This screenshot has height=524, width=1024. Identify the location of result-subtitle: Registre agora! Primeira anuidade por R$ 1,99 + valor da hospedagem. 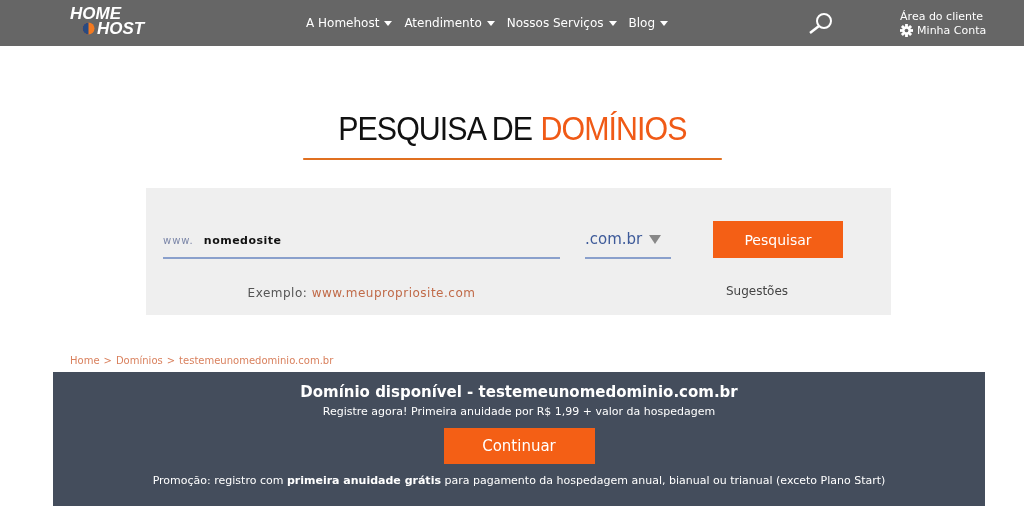
(519, 411).